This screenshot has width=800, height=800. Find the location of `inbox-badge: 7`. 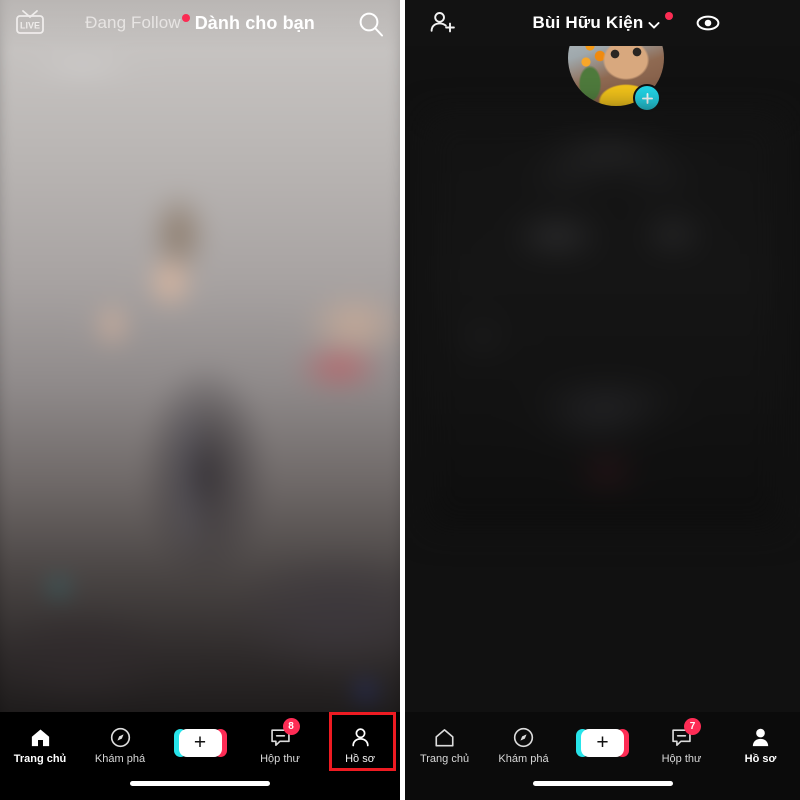

inbox-badge: 7 is located at coordinates (692, 726).